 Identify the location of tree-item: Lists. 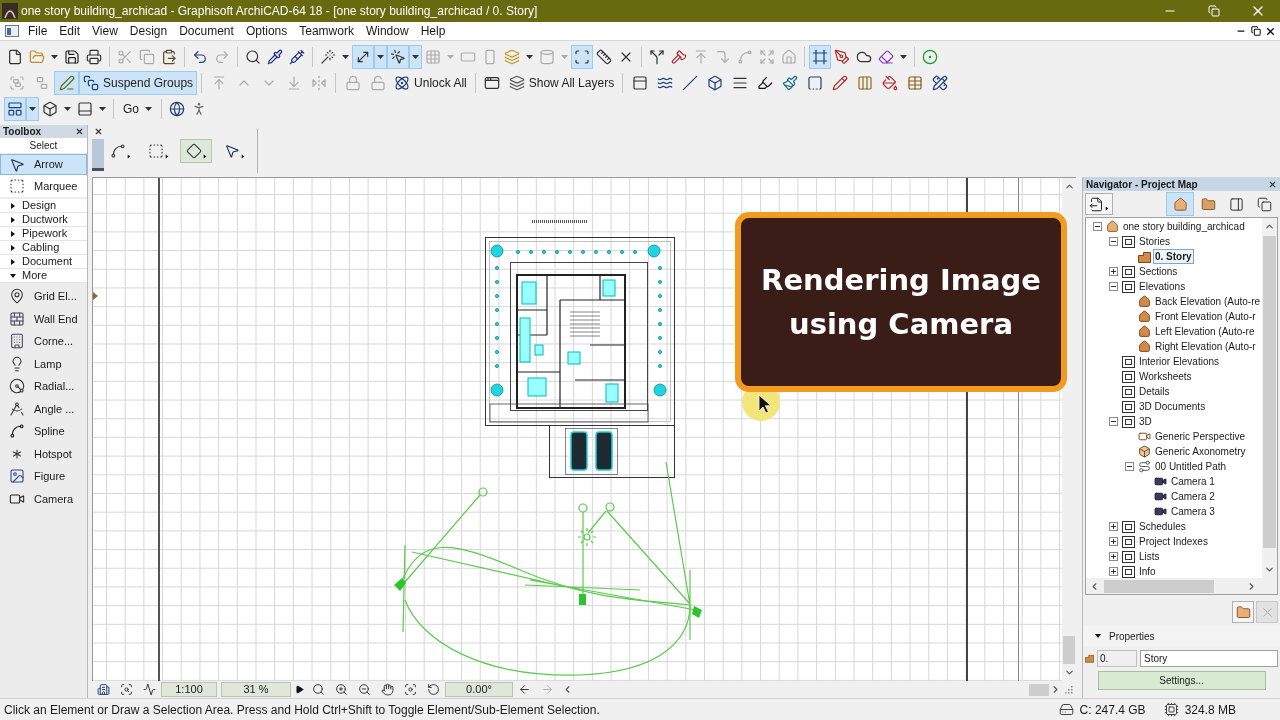
(1149, 556).